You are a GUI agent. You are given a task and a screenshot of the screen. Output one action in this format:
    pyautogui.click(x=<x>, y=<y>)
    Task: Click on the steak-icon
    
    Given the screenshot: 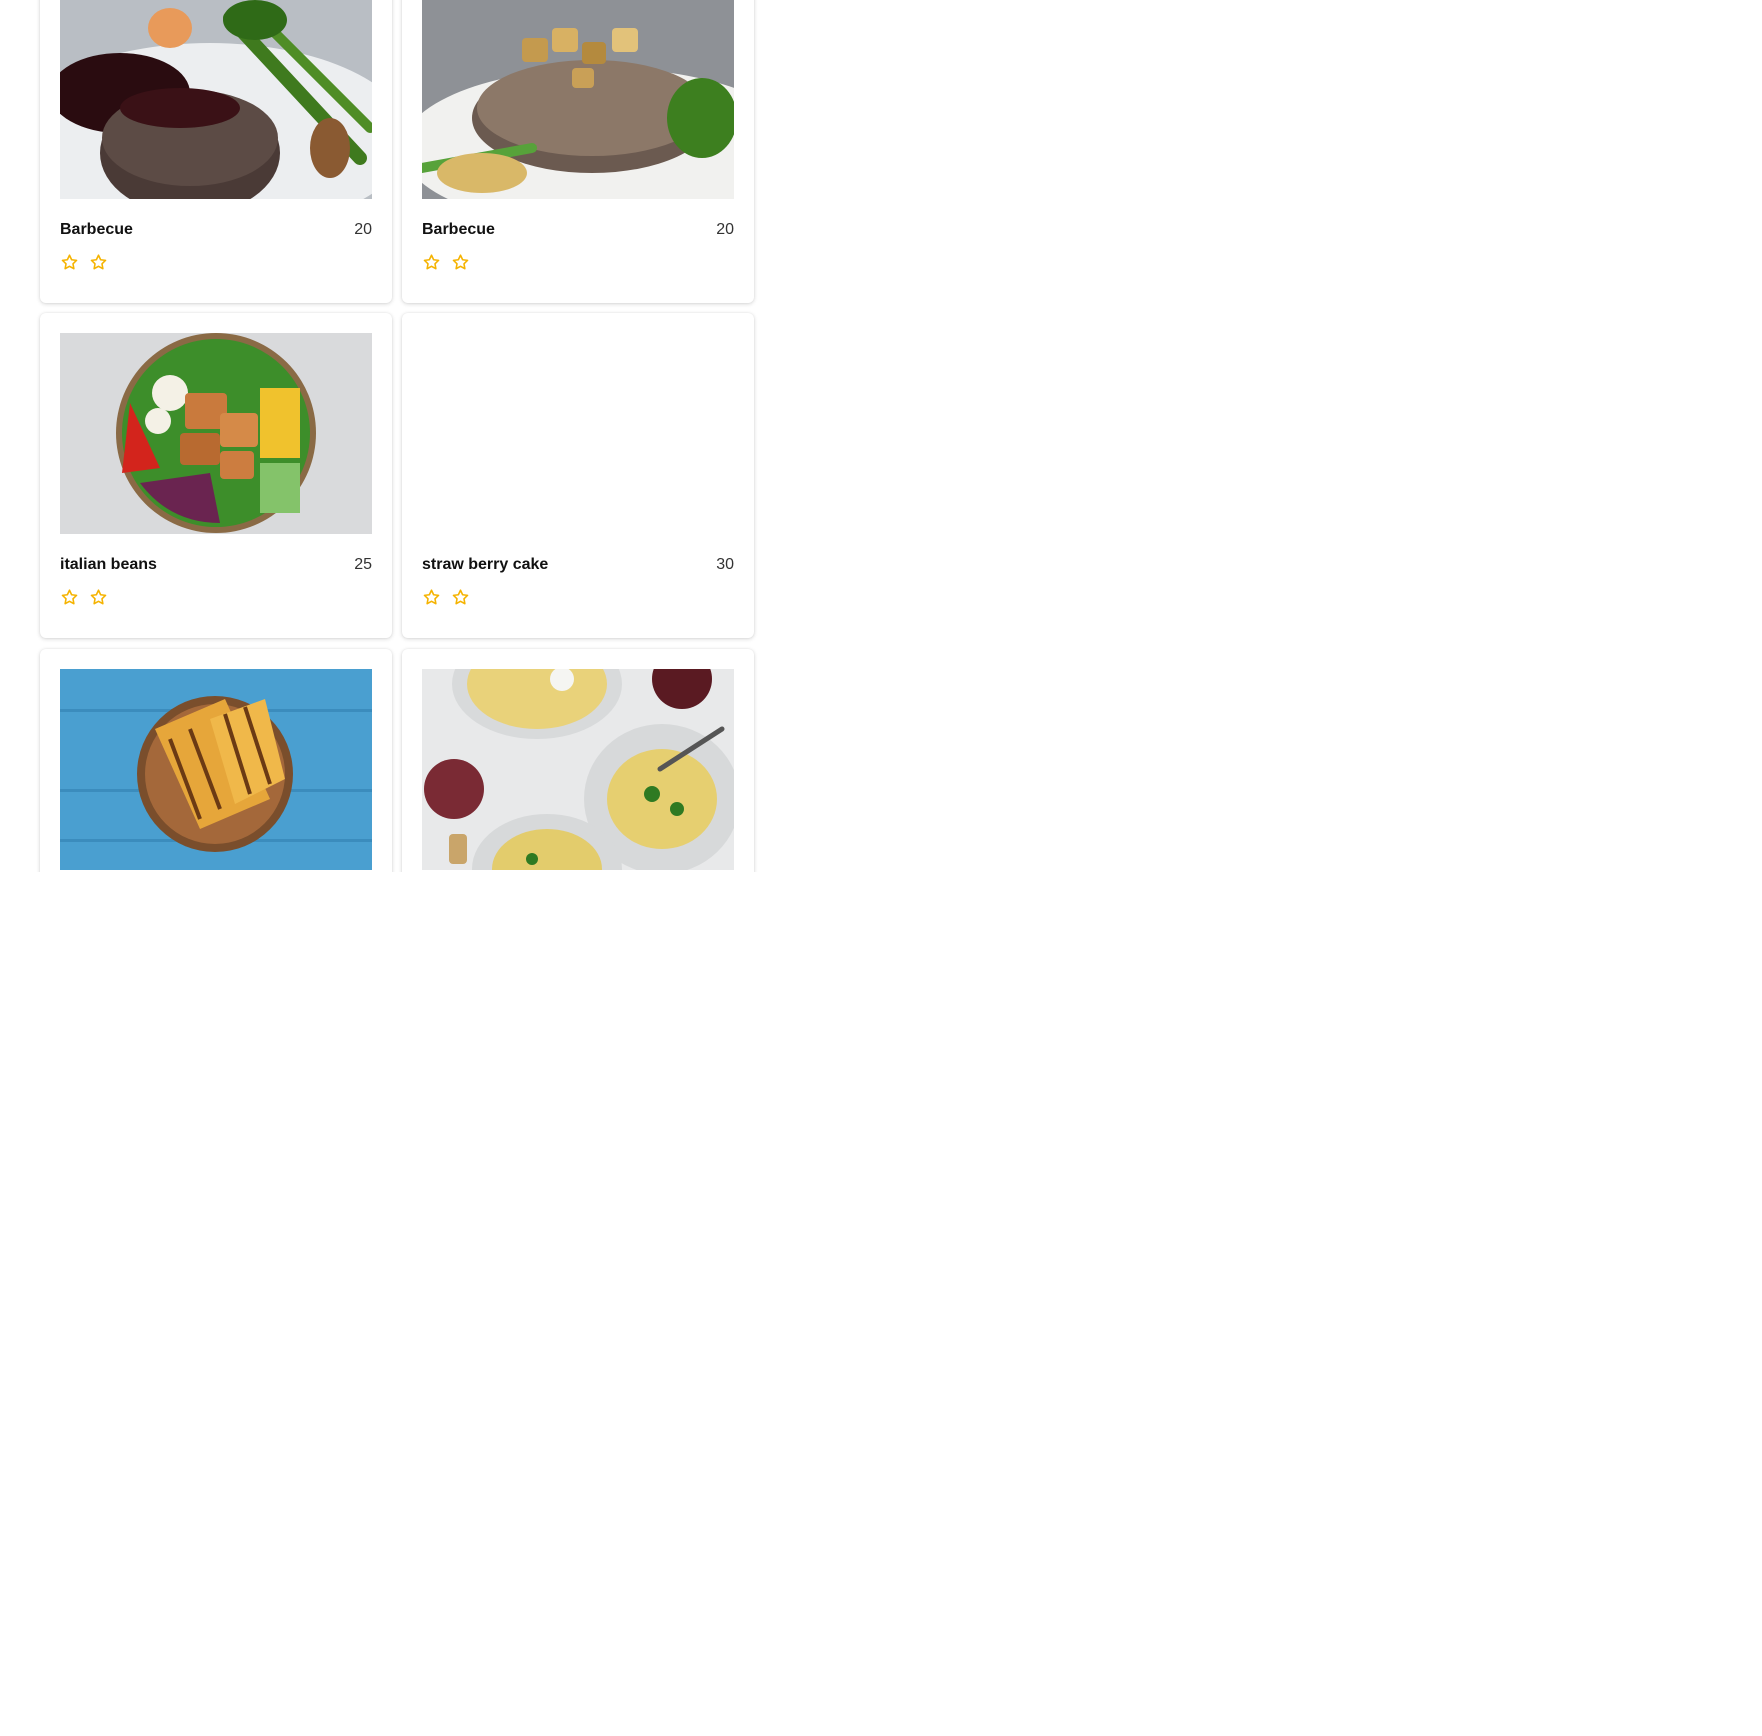 What is the action you would take?
    pyautogui.click(x=216, y=99)
    